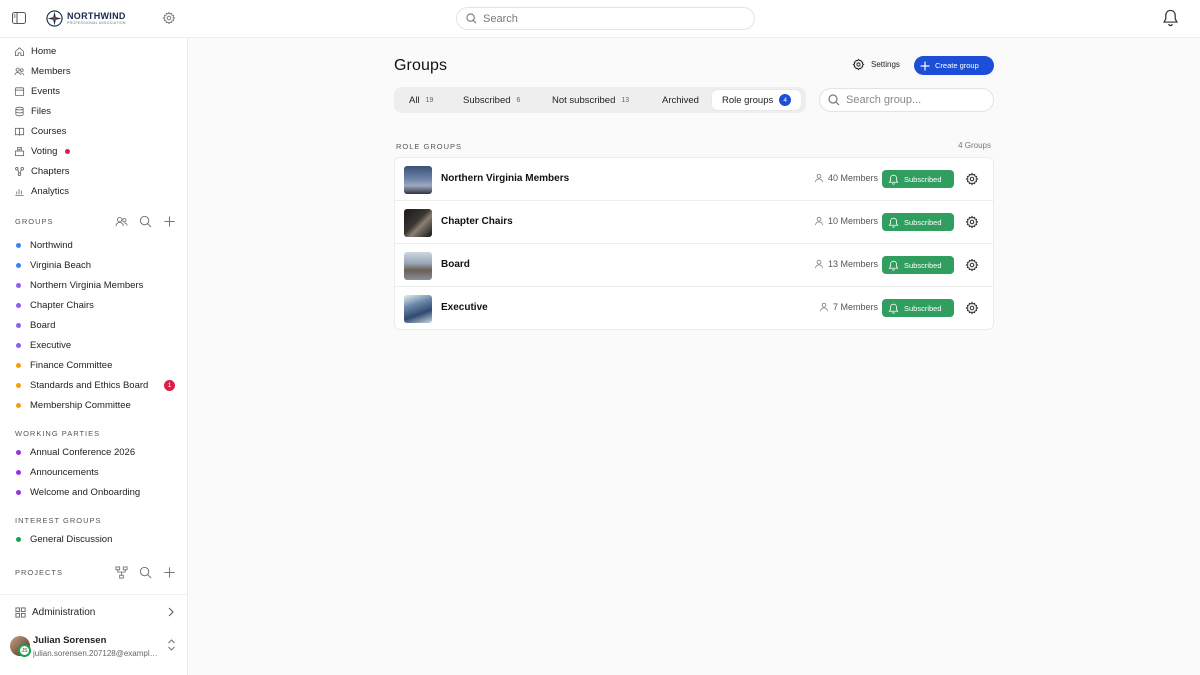 This screenshot has width=1200, height=675. I want to click on nav-item-home: Home, so click(35, 51).